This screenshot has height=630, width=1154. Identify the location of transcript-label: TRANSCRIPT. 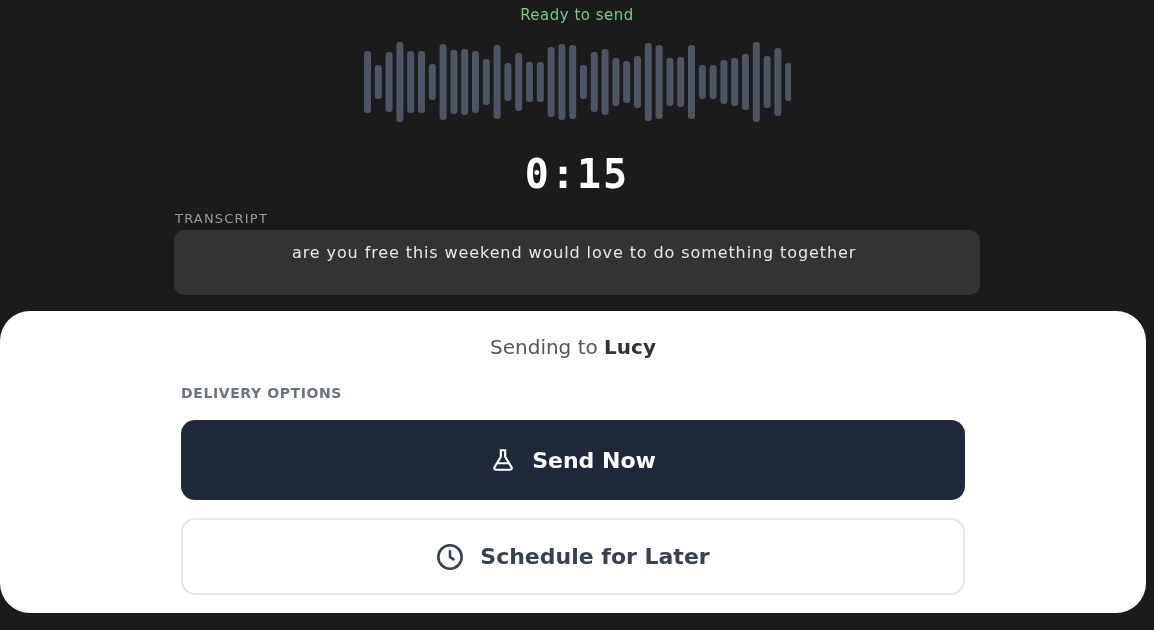
(222, 218).